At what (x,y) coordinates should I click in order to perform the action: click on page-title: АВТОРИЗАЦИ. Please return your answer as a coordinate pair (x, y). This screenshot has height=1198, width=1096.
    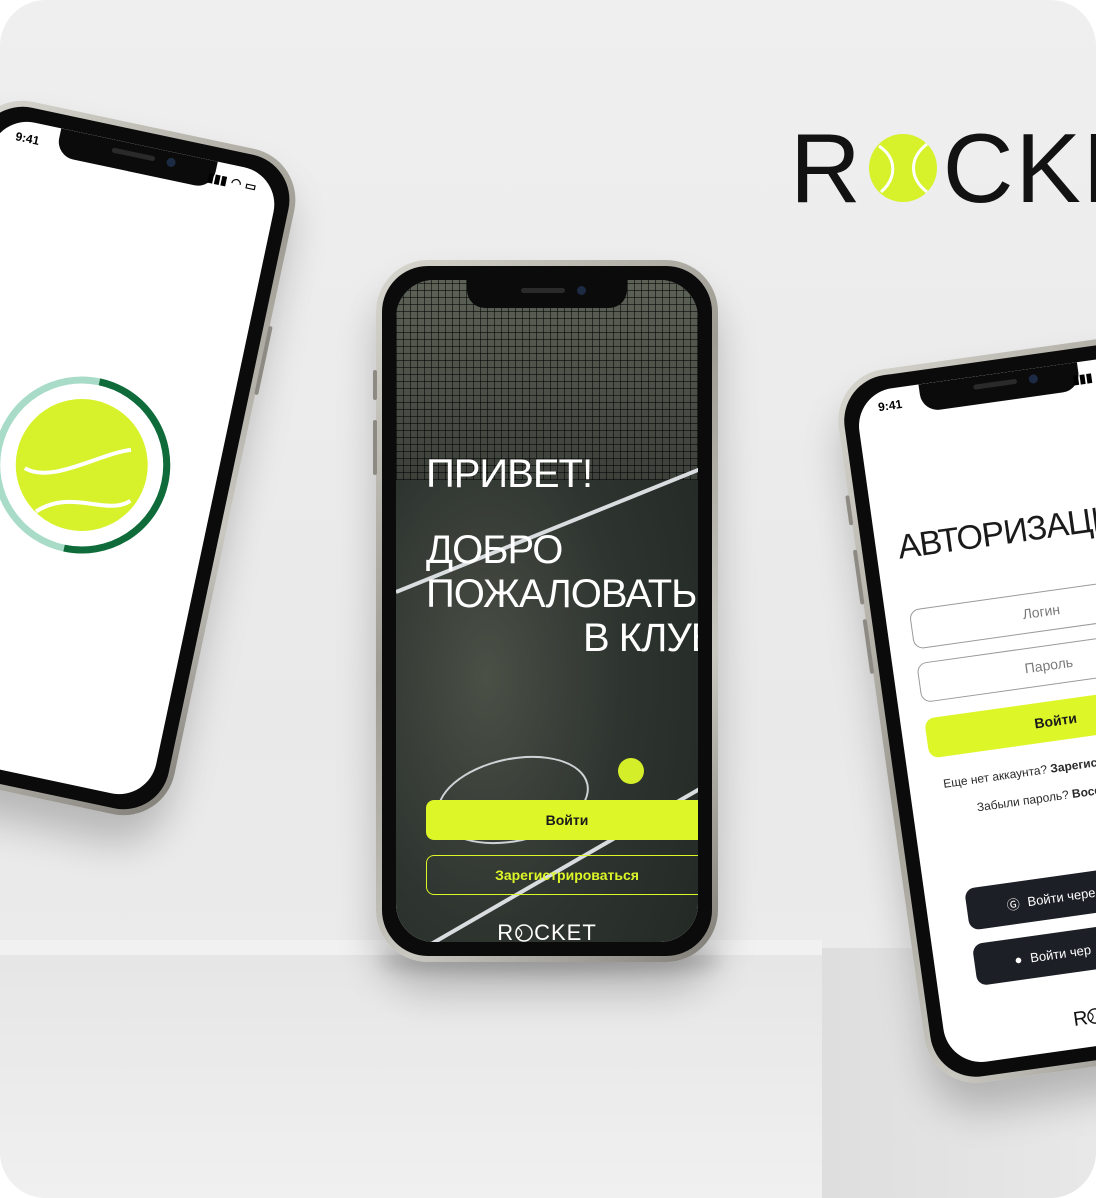
    Looking at the image, I should click on (995, 532).